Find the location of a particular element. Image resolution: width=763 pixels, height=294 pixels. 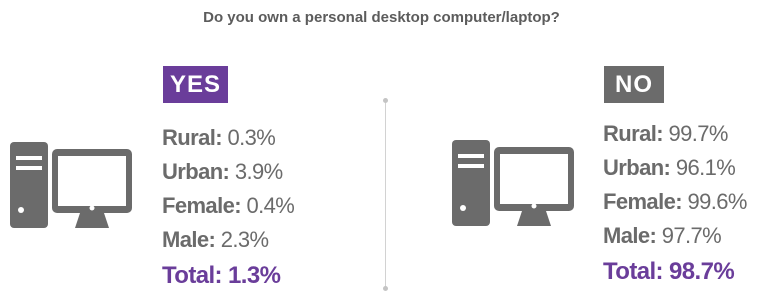

stat-row-female: Female: 0.4% is located at coordinates (228, 206).